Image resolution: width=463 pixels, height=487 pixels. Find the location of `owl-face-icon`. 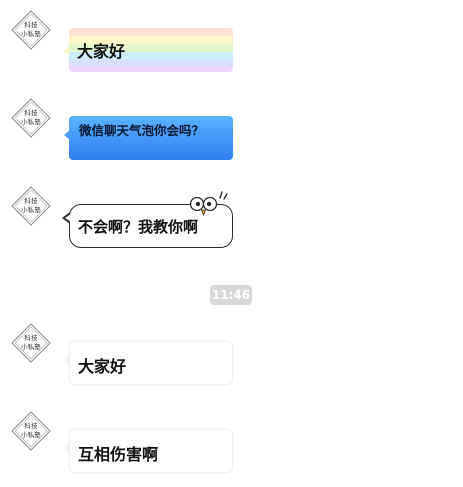

owl-face-icon is located at coordinates (208, 204).